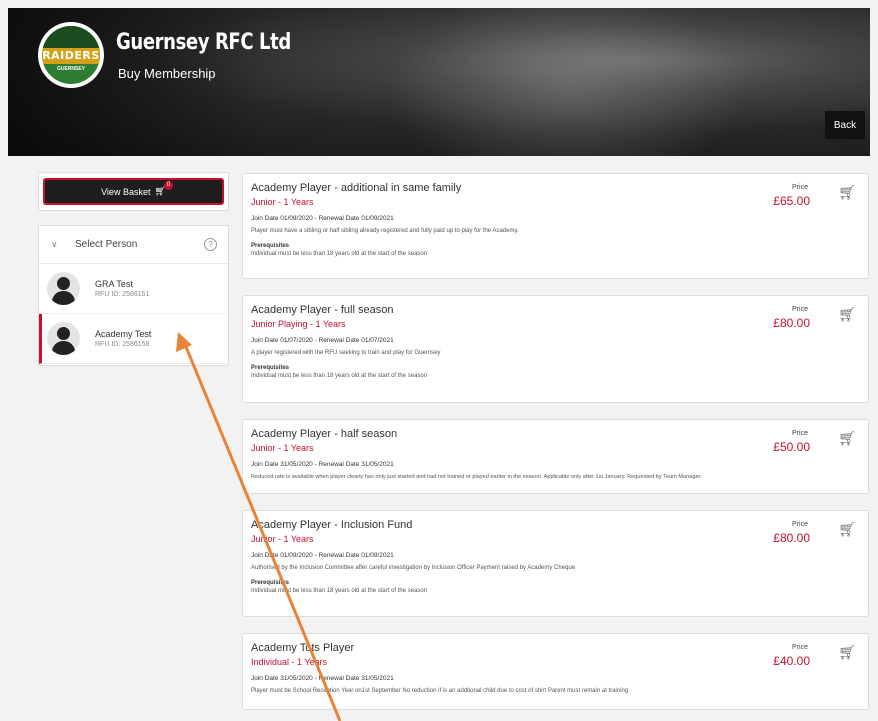 The width and height of the screenshot is (878, 721). What do you see at coordinates (845, 125) in the screenshot?
I see `back-button: Back` at bounding box center [845, 125].